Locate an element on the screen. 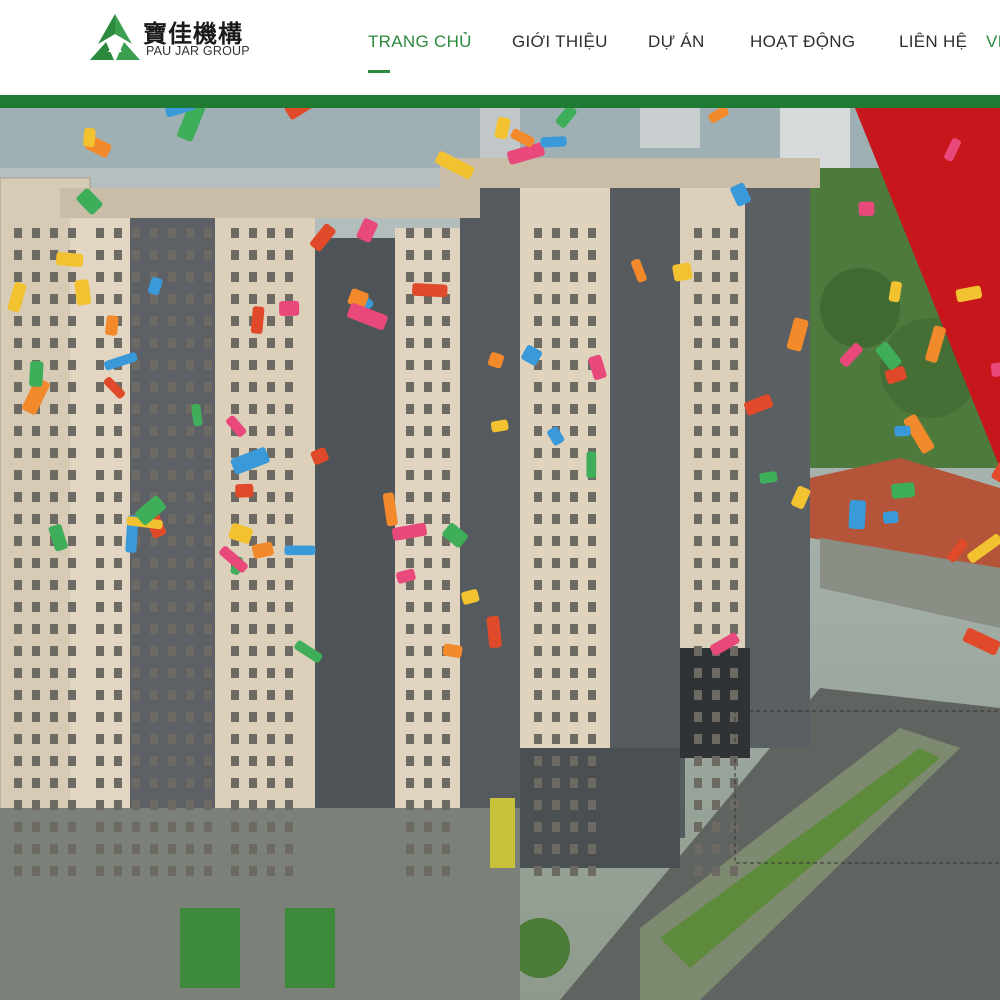  nav-item-language-vi: VI is located at coordinates (993, 42).